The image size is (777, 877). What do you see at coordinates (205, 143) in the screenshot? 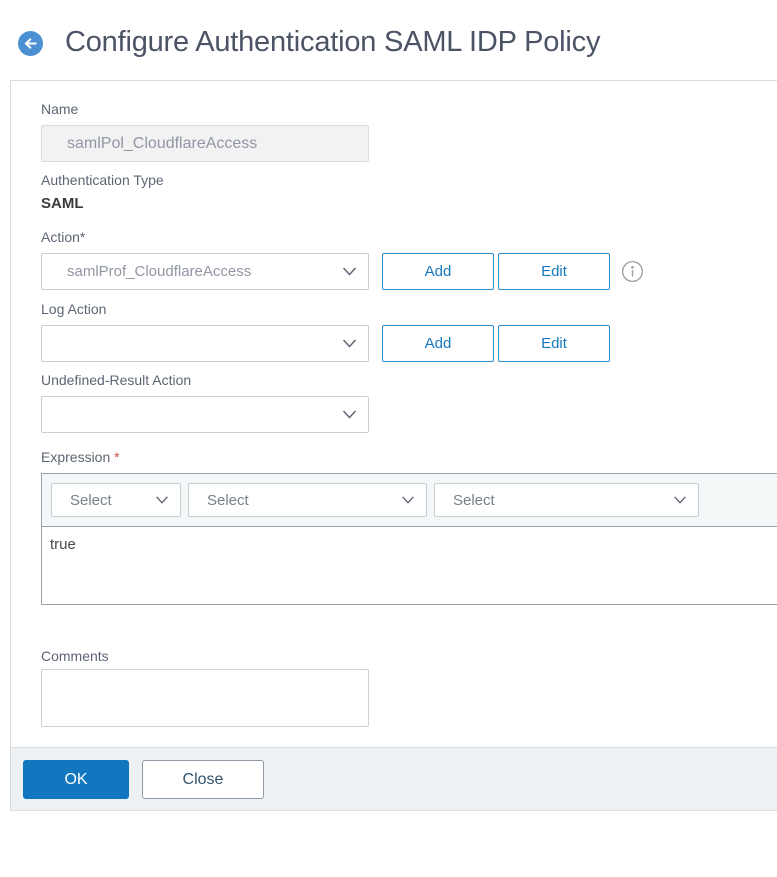
I see `name-field` at bounding box center [205, 143].